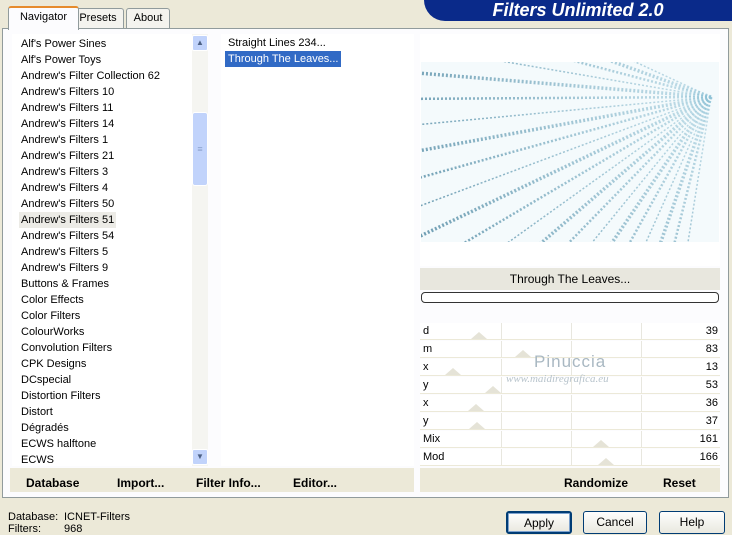 The image size is (732, 535). Describe the element at coordinates (200, 149) in the screenshot. I see `scroll-thumb: ≡` at that location.